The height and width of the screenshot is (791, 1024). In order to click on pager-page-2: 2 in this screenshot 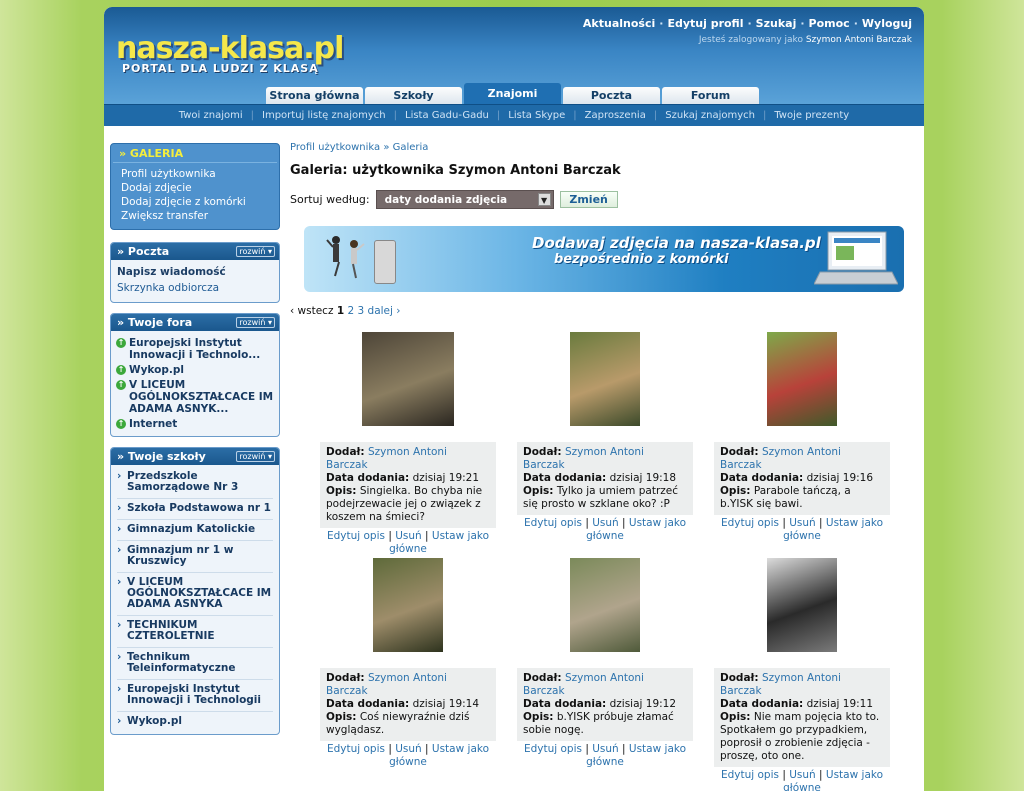, I will do `click(350, 311)`.